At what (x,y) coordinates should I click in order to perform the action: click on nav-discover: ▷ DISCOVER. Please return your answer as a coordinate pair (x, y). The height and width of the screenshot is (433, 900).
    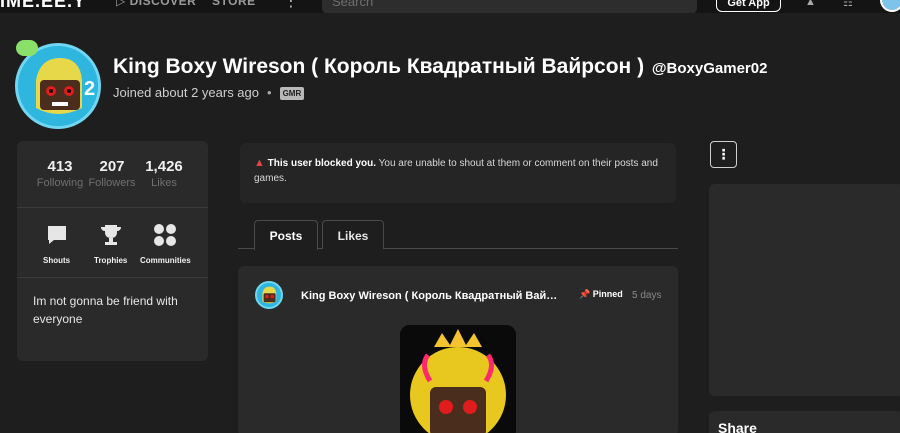
    Looking at the image, I should click on (156, 4).